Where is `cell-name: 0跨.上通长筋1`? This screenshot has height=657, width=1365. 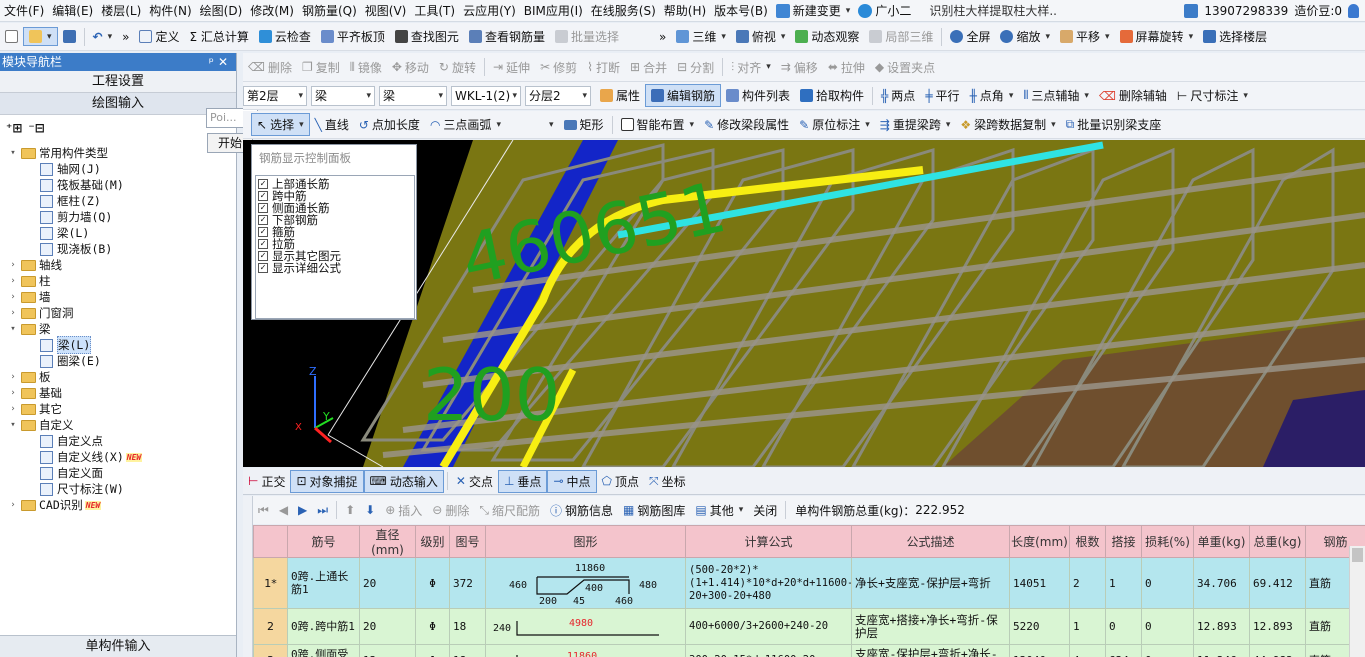 cell-name: 0跨.上通长筋1 is located at coordinates (323, 583).